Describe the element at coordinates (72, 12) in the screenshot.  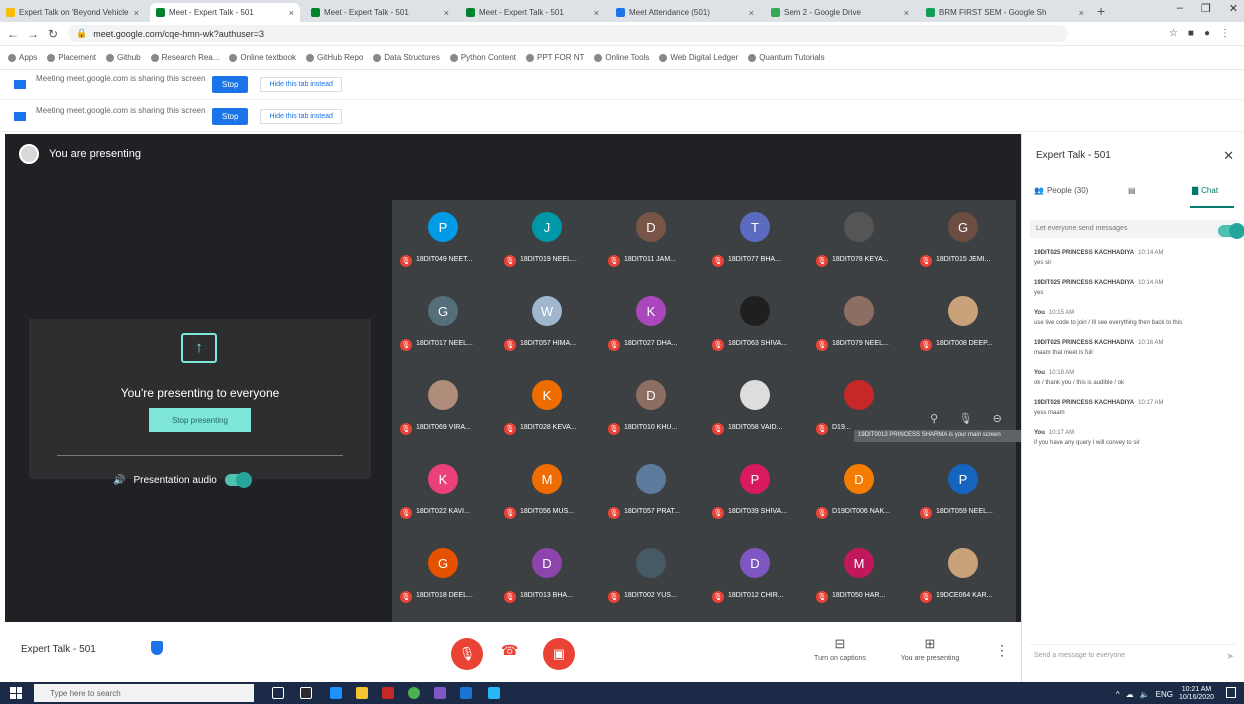
I see `browser-tab: Expert Talk on 'Beyond Vehicle ×` at that location.